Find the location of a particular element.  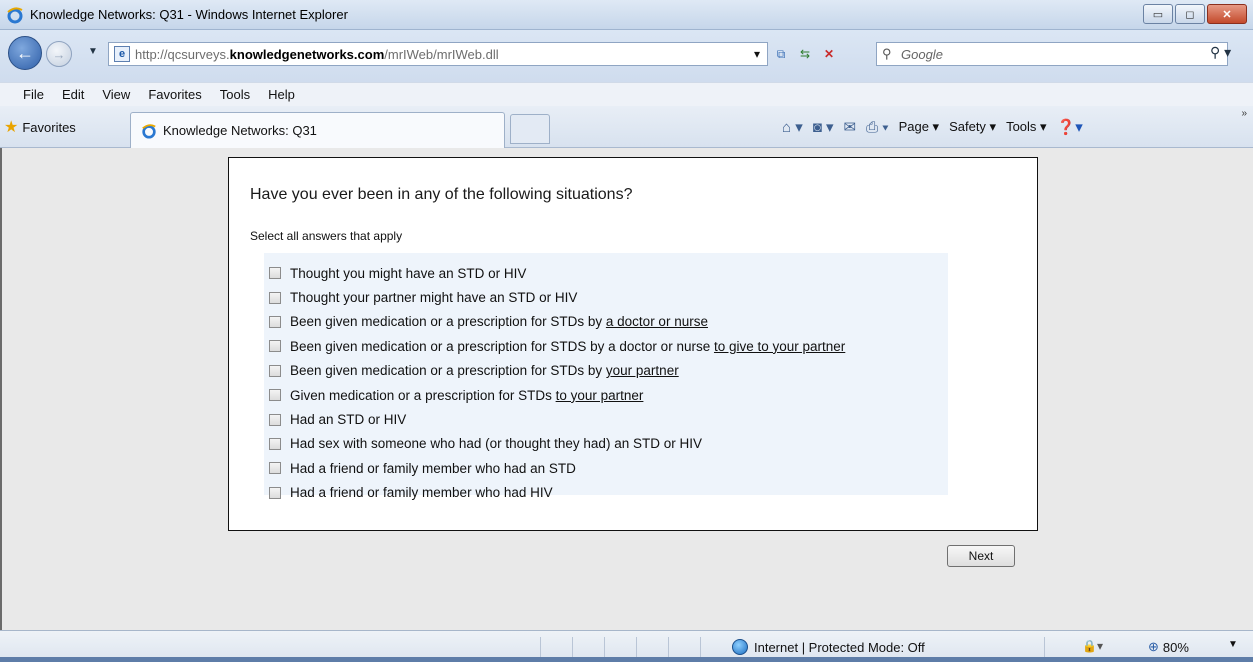

answer-option: Had an STD or HIV is located at coordinates (606, 419).